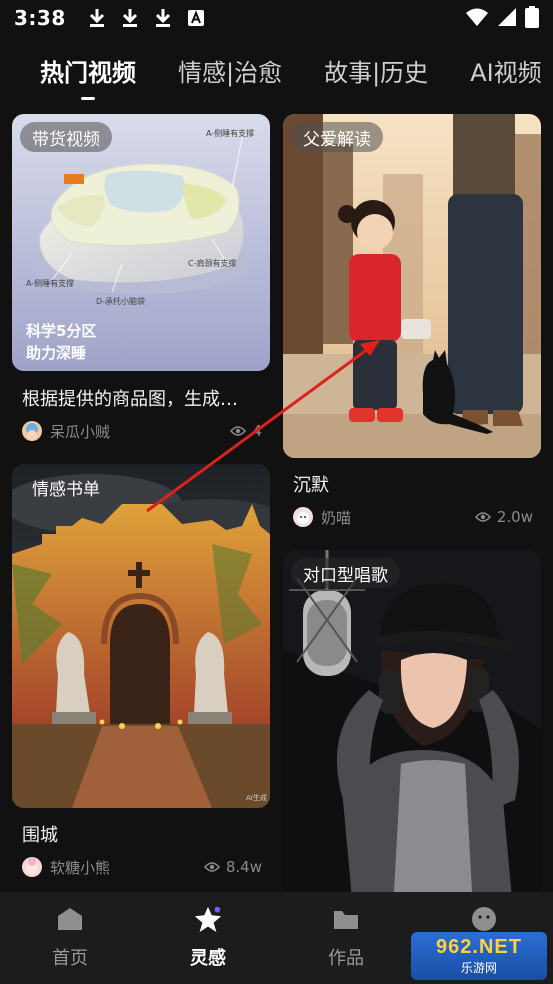 The image size is (553, 984). What do you see at coordinates (208, 958) in the screenshot?
I see `nav-inspiration-label: 灵感` at bounding box center [208, 958].